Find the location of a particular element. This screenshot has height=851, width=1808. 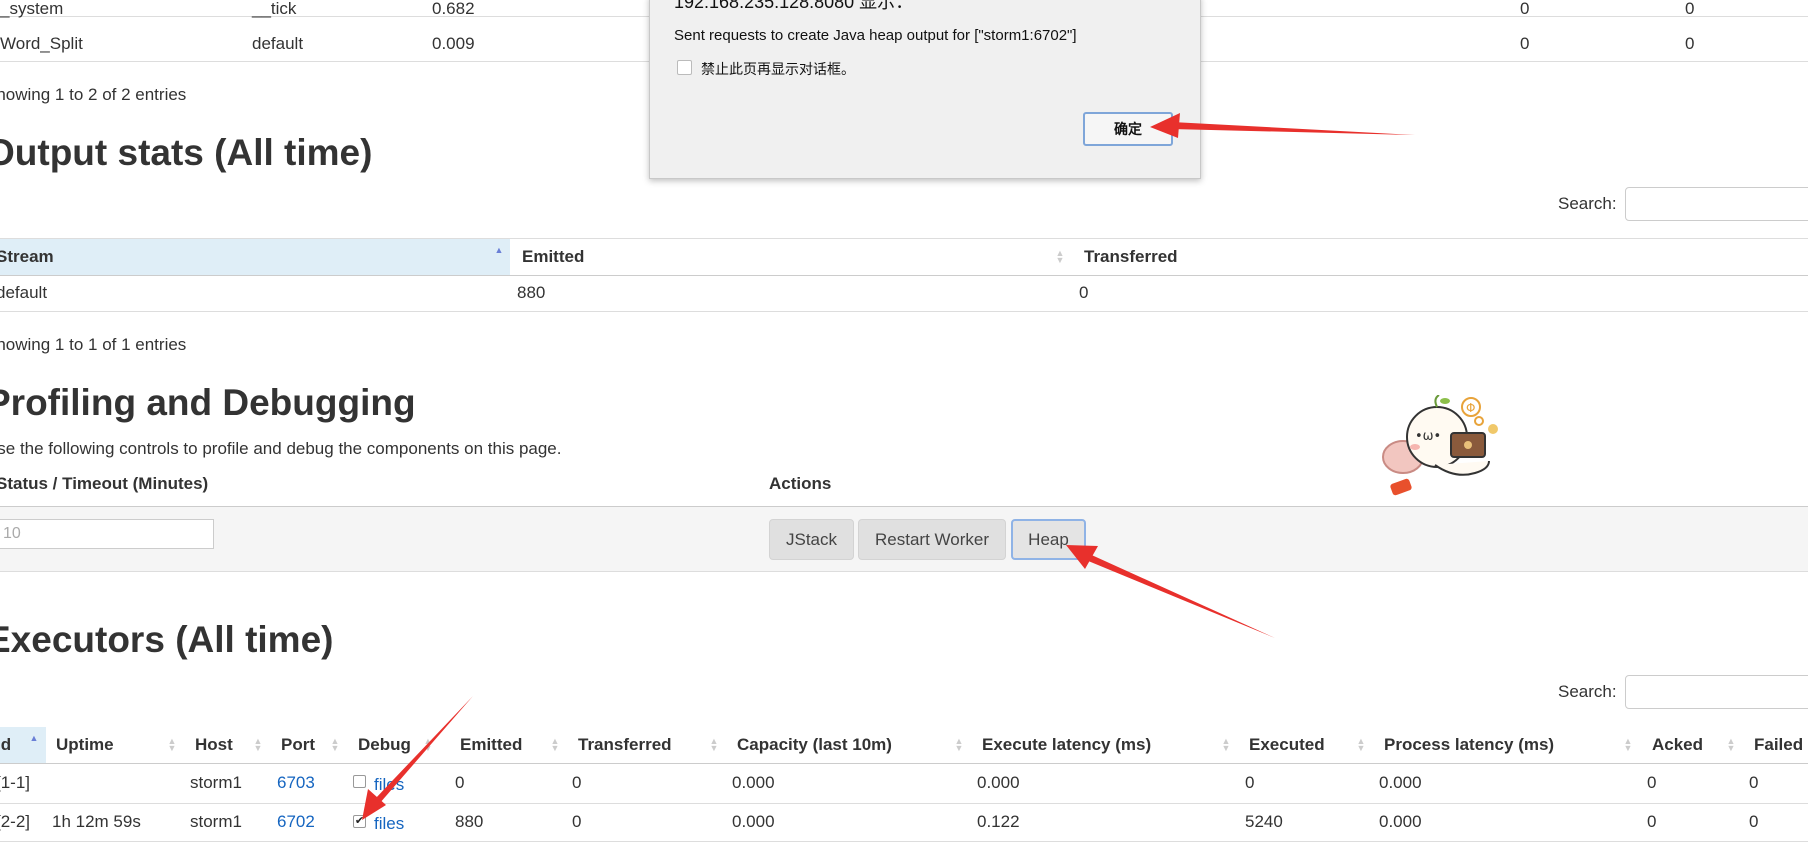

exec-row-1-capacity: 0.000 is located at coordinates (753, 782).